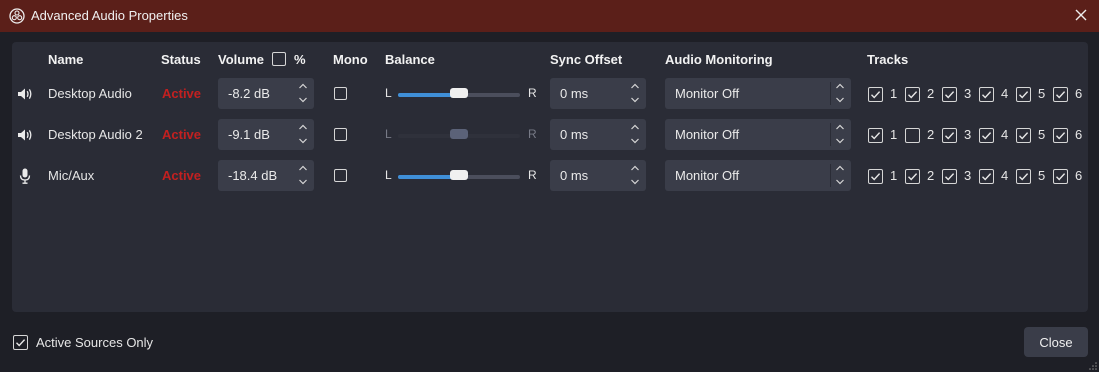 The width and height of the screenshot is (1099, 372). What do you see at coordinates (1042, 175) in the screenshot?
I see `track-number: 5` at bounding box center [1042, 175].